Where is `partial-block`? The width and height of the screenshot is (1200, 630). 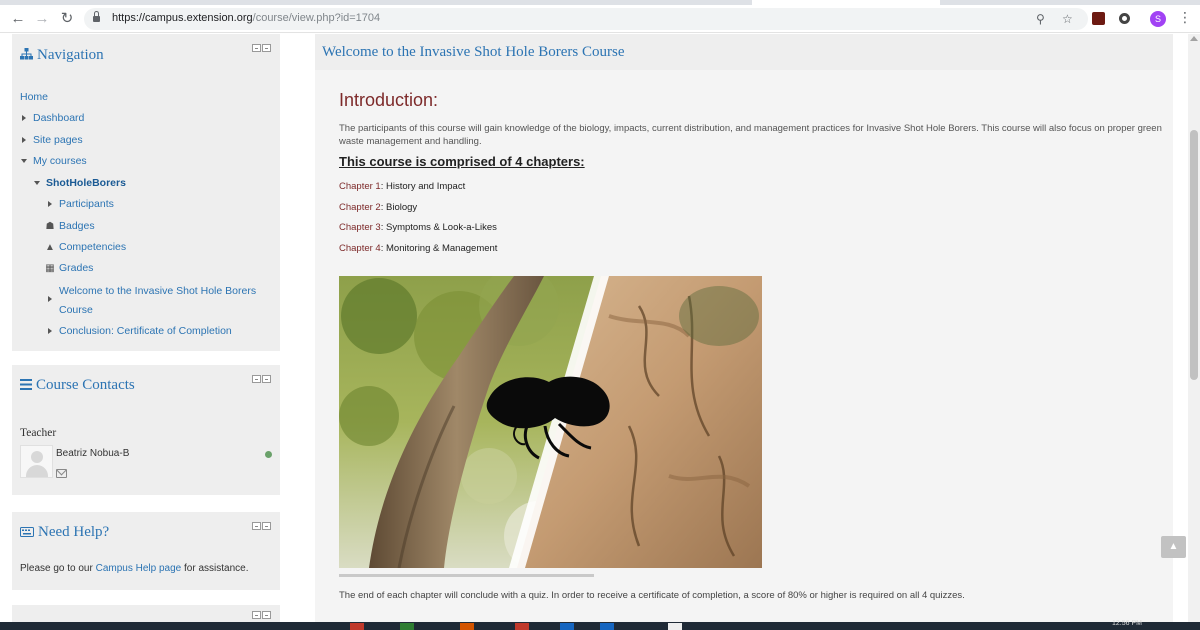
partial-block is located at coordinates (146, 613).